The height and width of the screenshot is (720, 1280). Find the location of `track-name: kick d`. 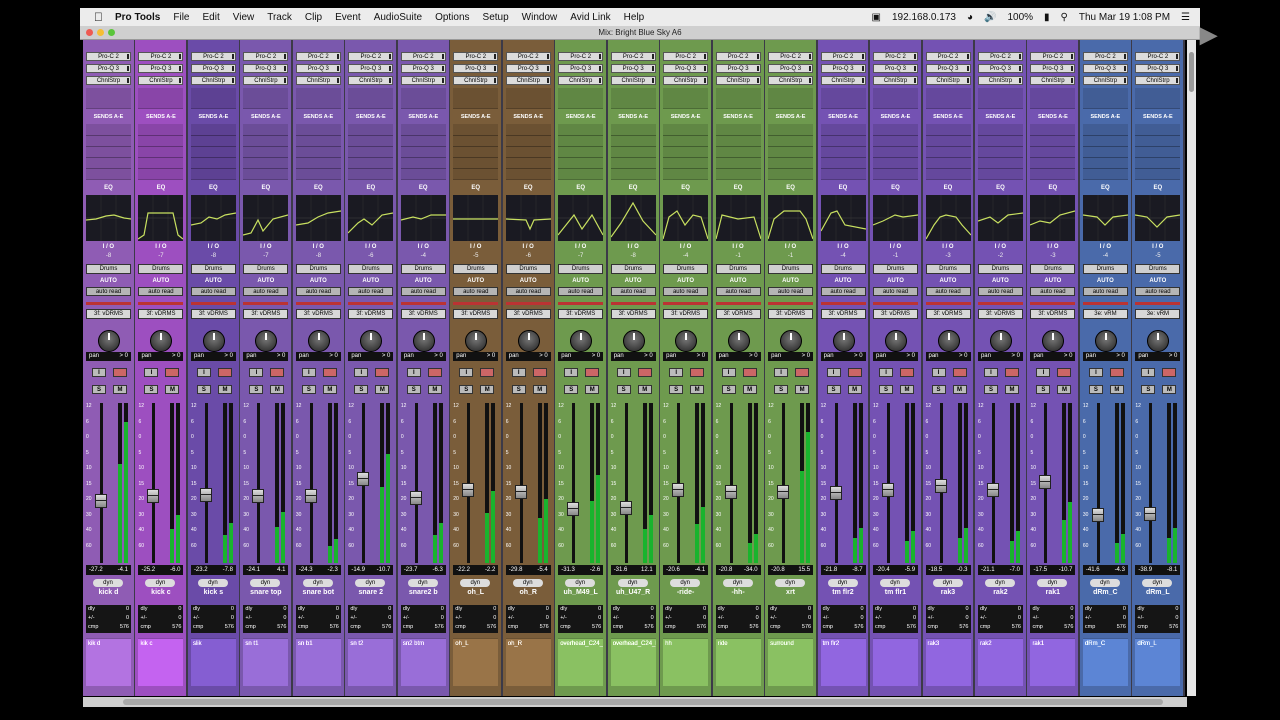

track-name: kick d is located at coordinates (108, 592).